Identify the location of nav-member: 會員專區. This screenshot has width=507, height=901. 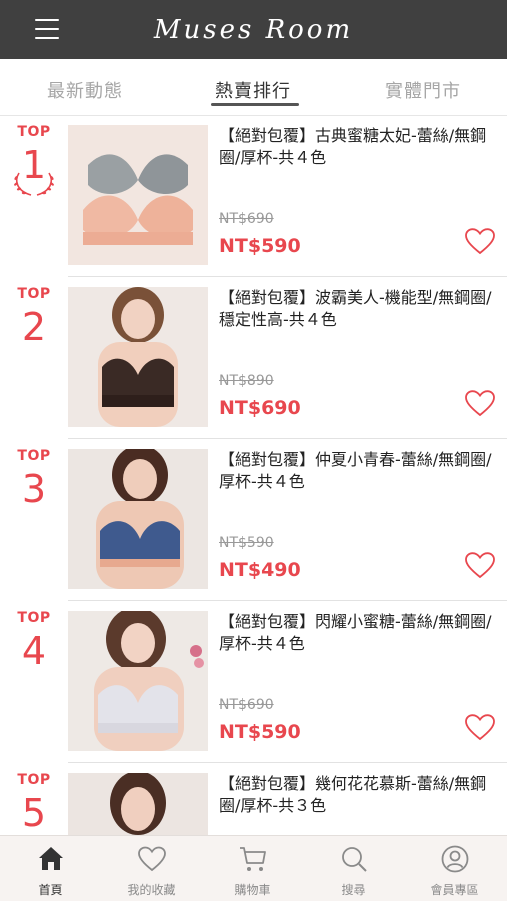
(454, 868).